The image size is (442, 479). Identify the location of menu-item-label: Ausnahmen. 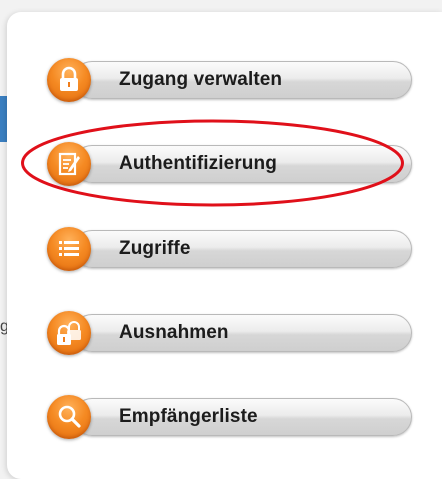
(174, 332).